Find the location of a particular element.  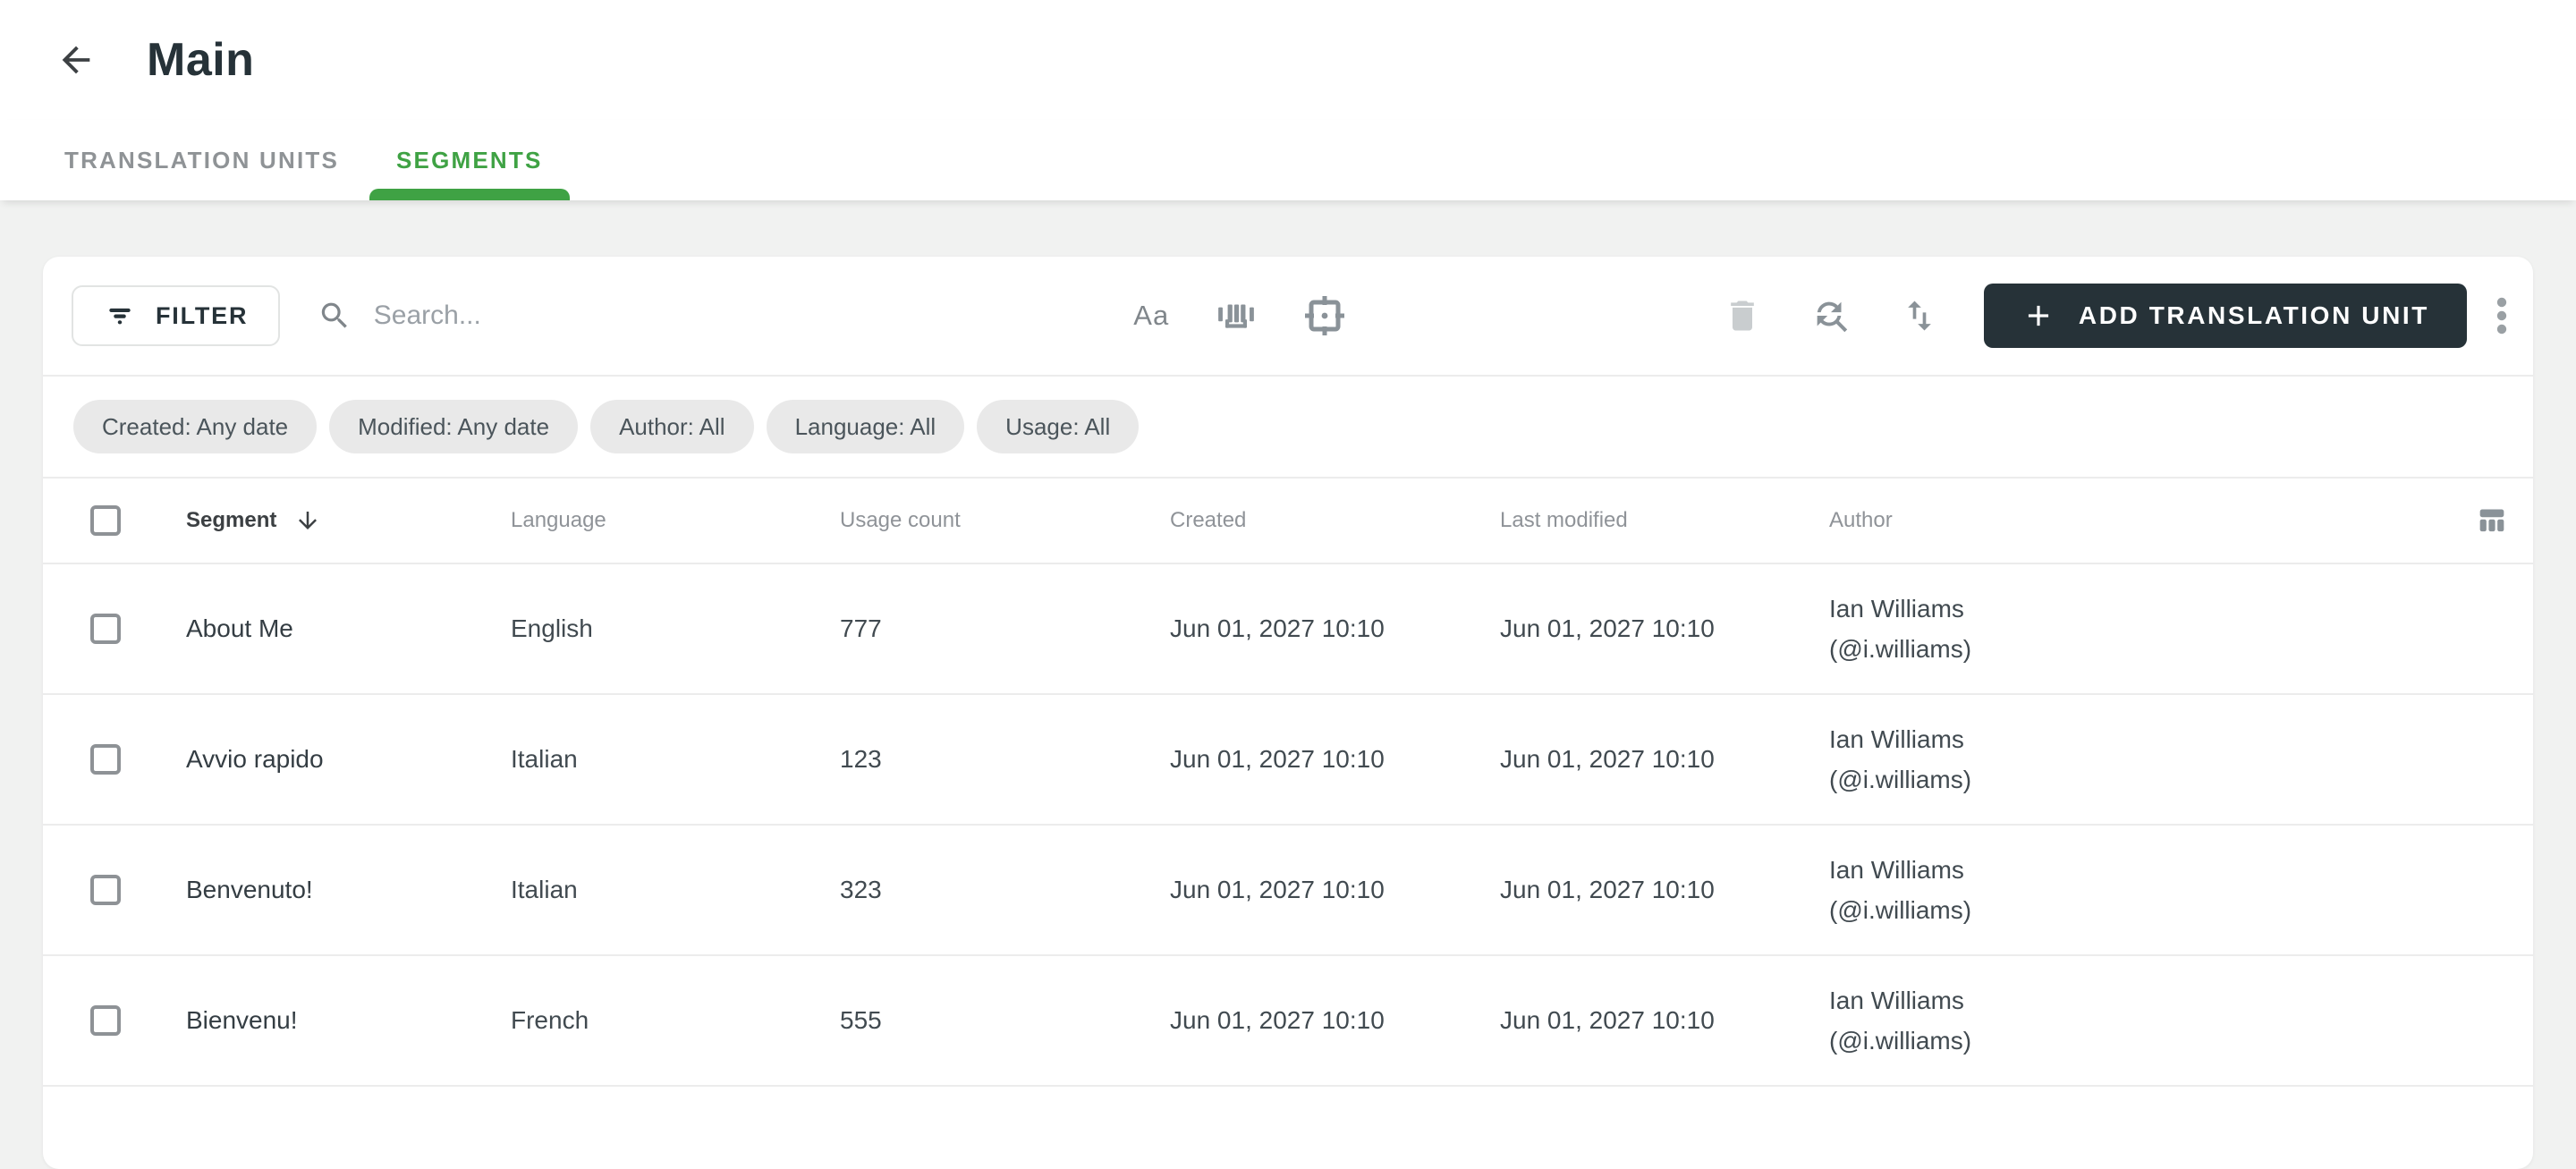

toolbar-actions is located at coordinates (1831, 316).